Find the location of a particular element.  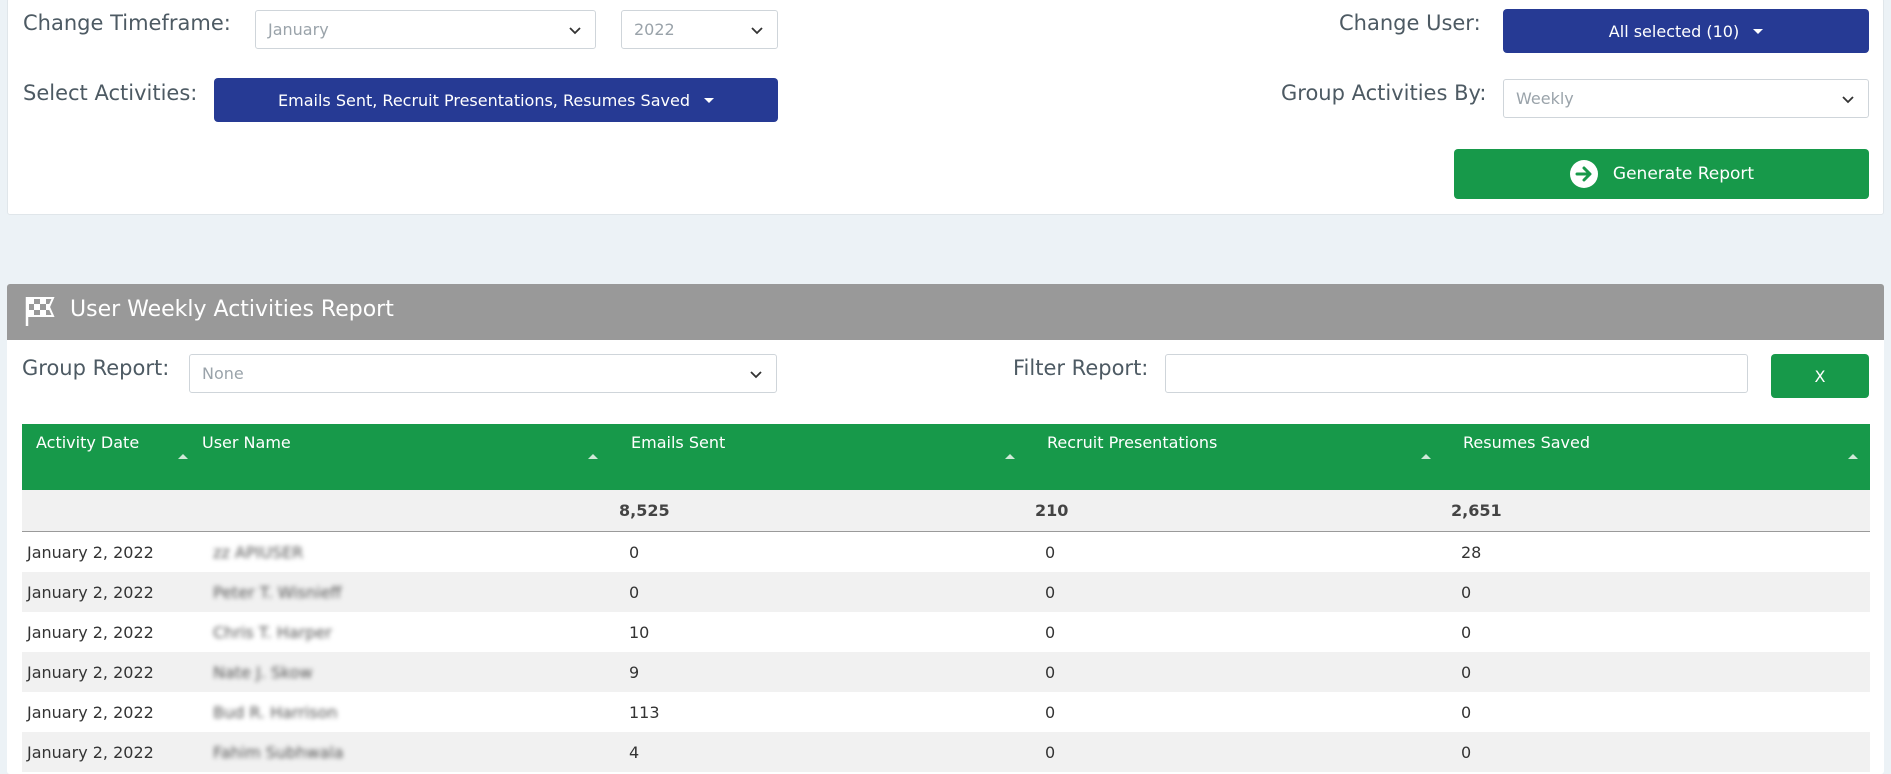

table-row: January 2, 2022 Nate J. Skow 9 0 0 is located at coordinates (946, 672).